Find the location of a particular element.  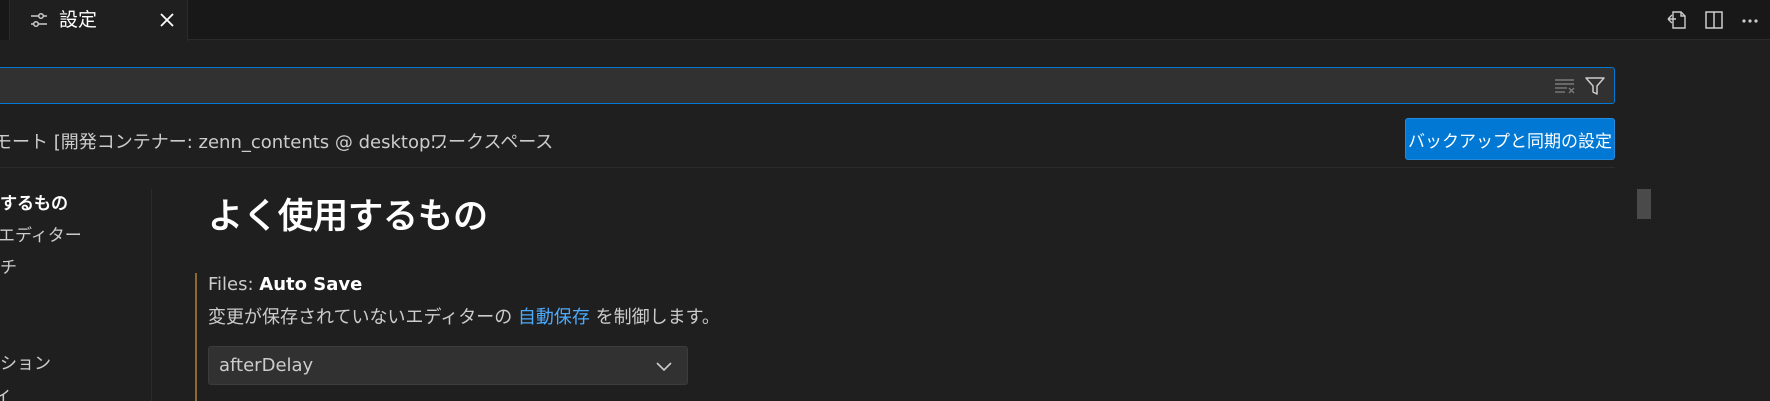

tab-workspace-settings: ワークスペース is located at coordinates (491, 143).